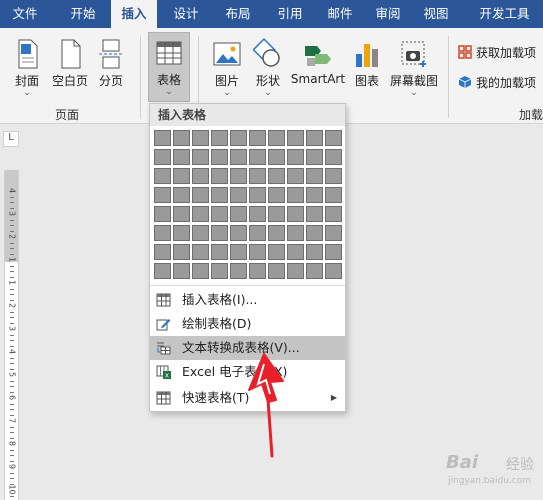  What do you see at coordinates (497, 83) in the screenshot?
I see `my-addins-button: 我的加载项` at bounding box center [497, 83].